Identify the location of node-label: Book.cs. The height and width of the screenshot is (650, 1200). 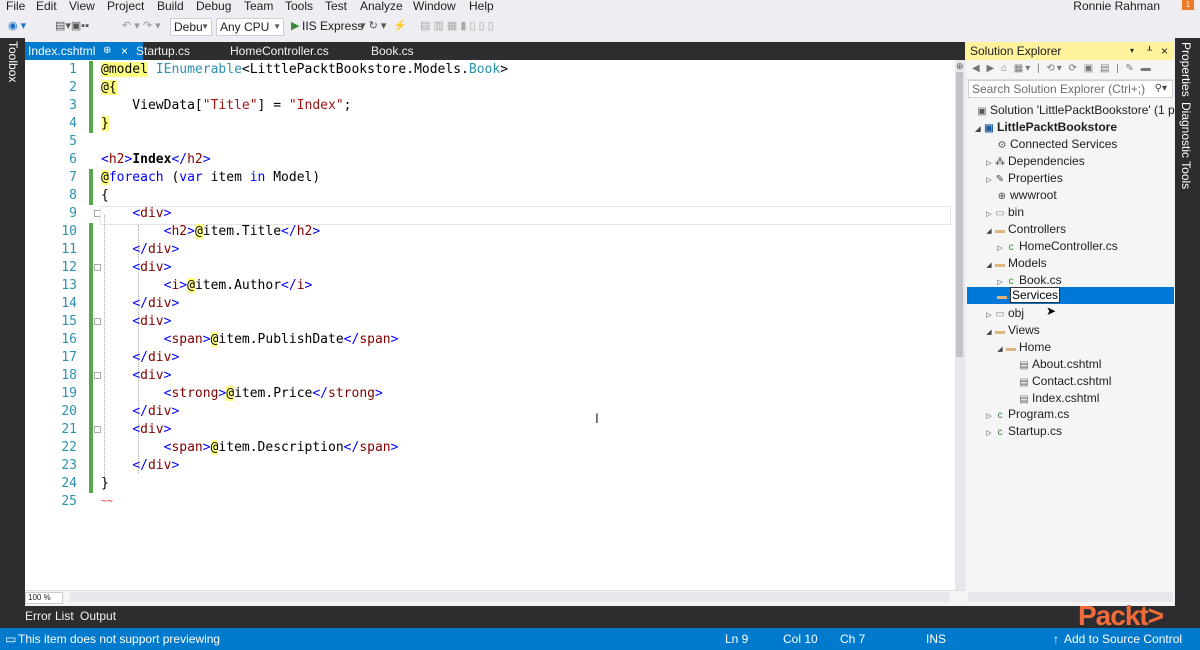
(1040, 280).